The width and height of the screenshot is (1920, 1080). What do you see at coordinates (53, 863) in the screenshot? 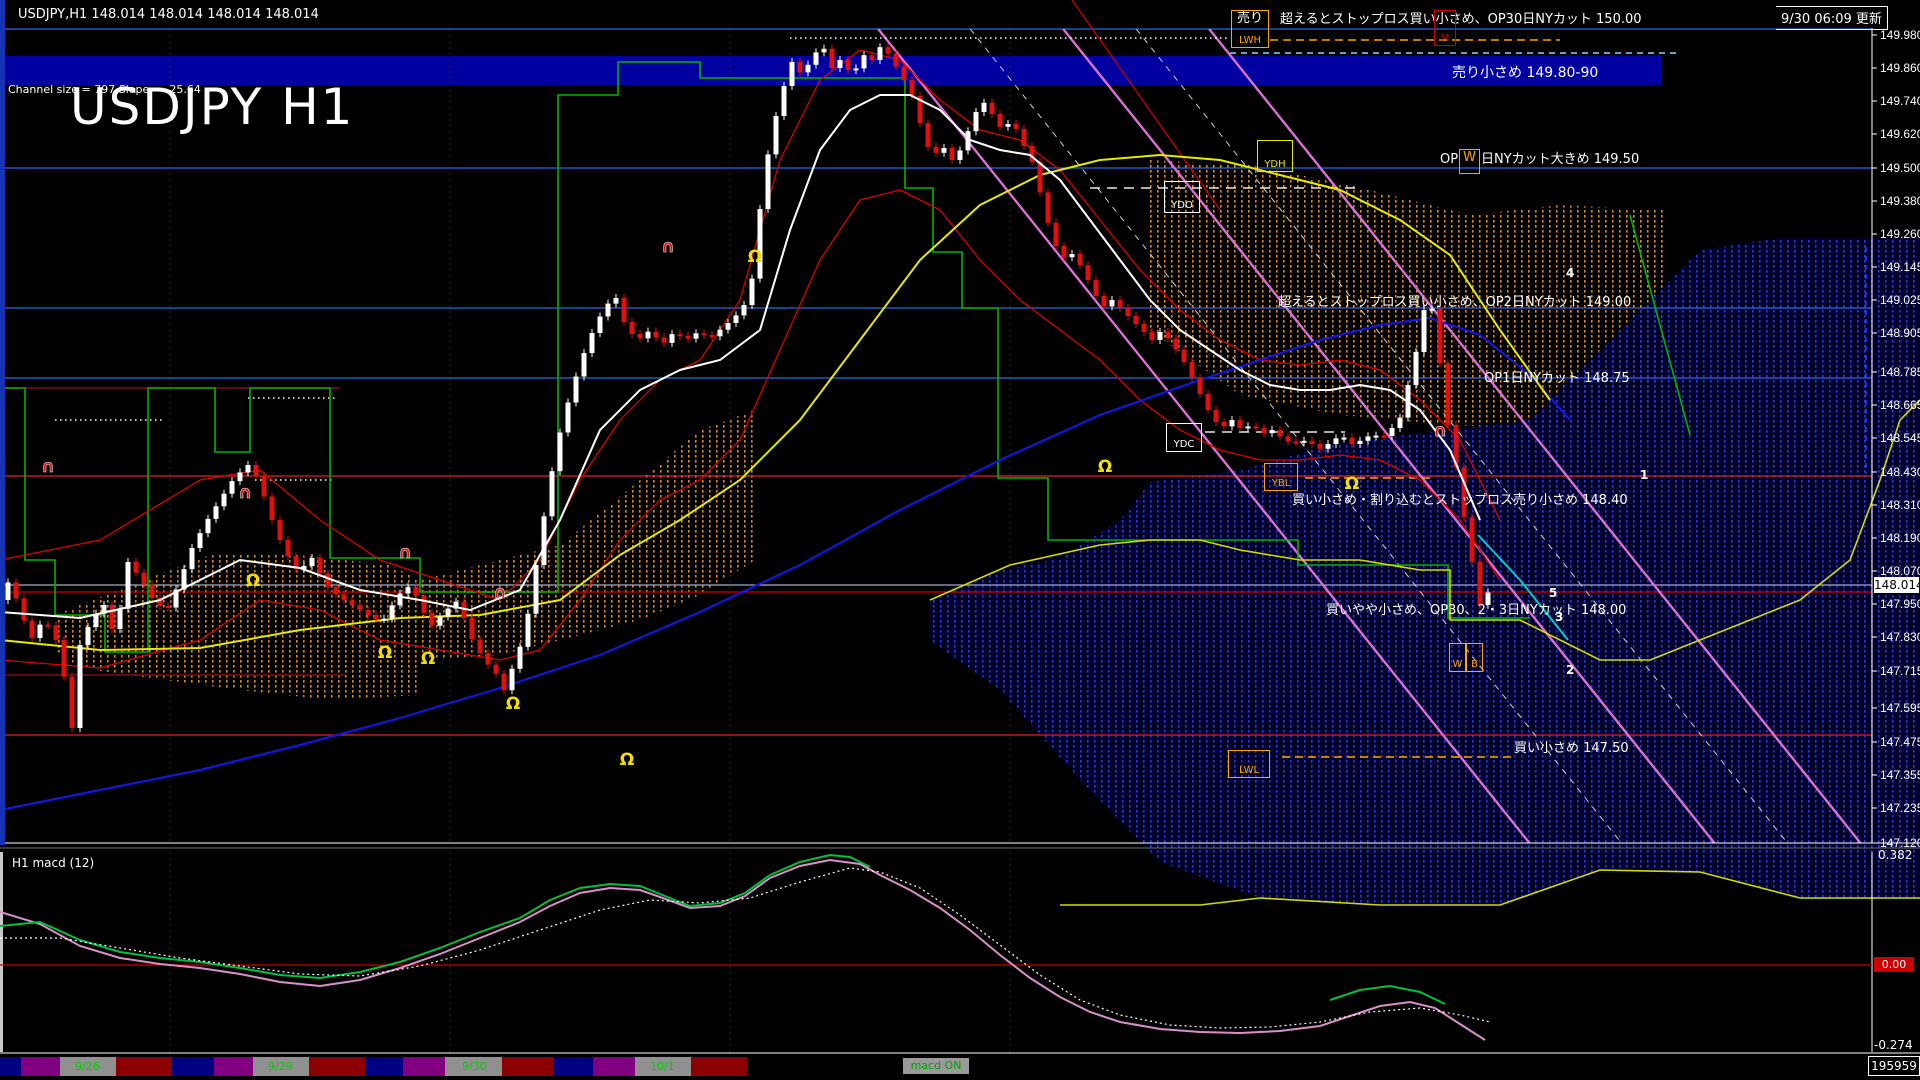
I see `macd-indicator-label: H1 macd (12)` at bounding box center [53, 863].